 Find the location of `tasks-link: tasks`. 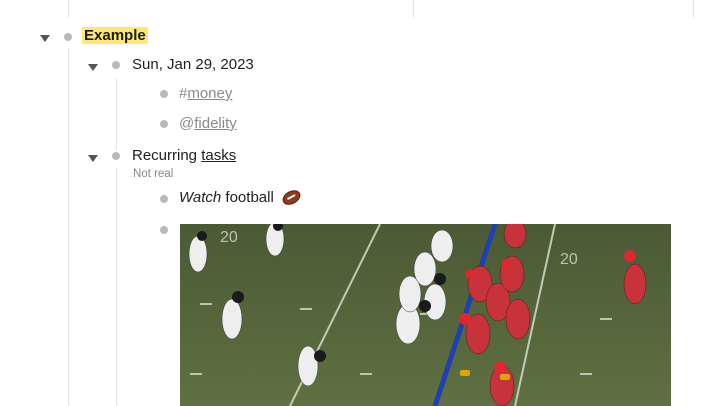

tasks-link: tasks is located at coordinates (218, 155).